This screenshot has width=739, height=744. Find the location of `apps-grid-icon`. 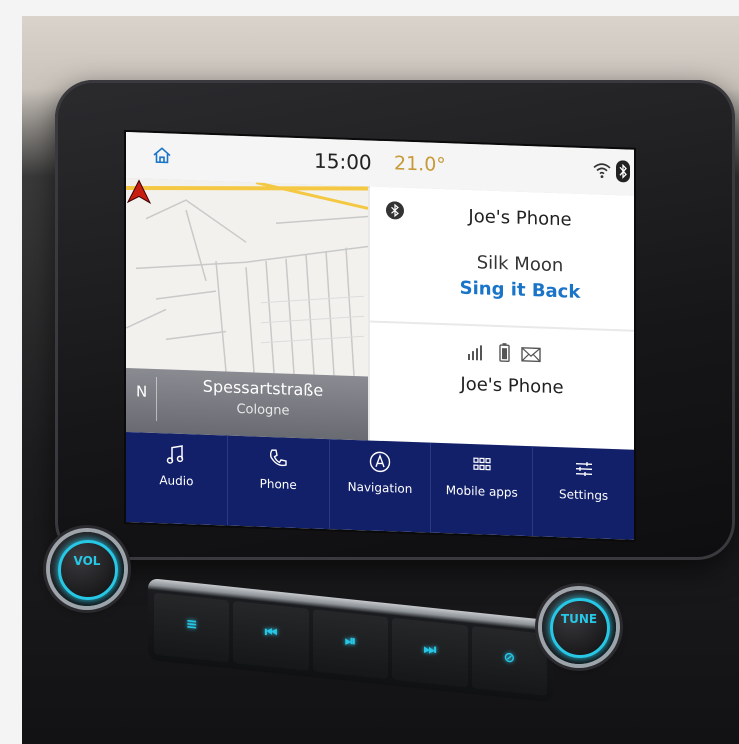

apps-grid-icon is located at coordinates (482, 464).